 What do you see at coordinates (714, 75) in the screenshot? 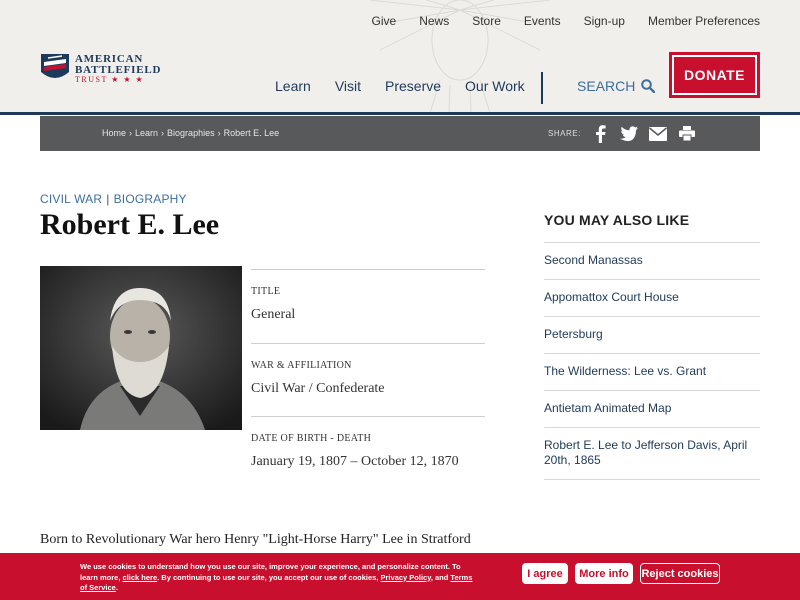
I see `donate-button: DONATE` at bounding box center [714, 75].